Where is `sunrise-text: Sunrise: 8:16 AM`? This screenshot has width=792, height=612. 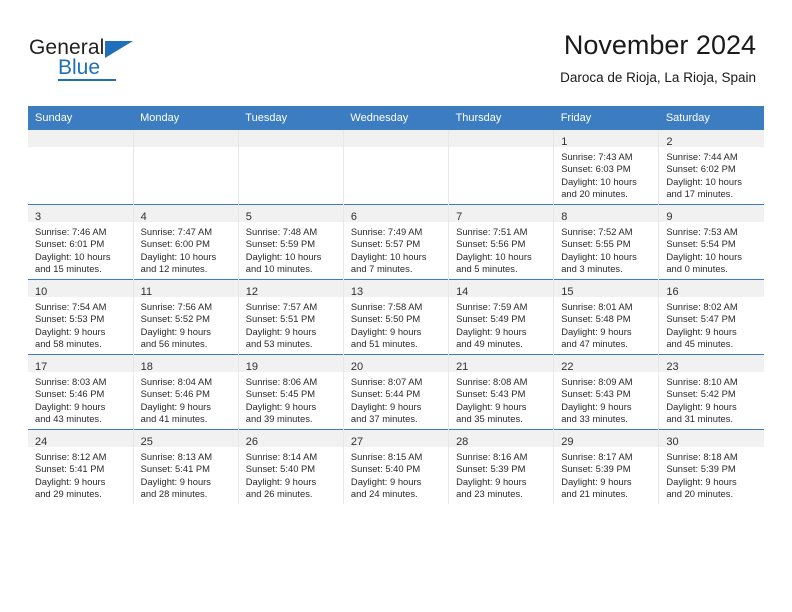
sunrise-text: Sunrise: 8:16 AM is located at coordinates (492, 456).